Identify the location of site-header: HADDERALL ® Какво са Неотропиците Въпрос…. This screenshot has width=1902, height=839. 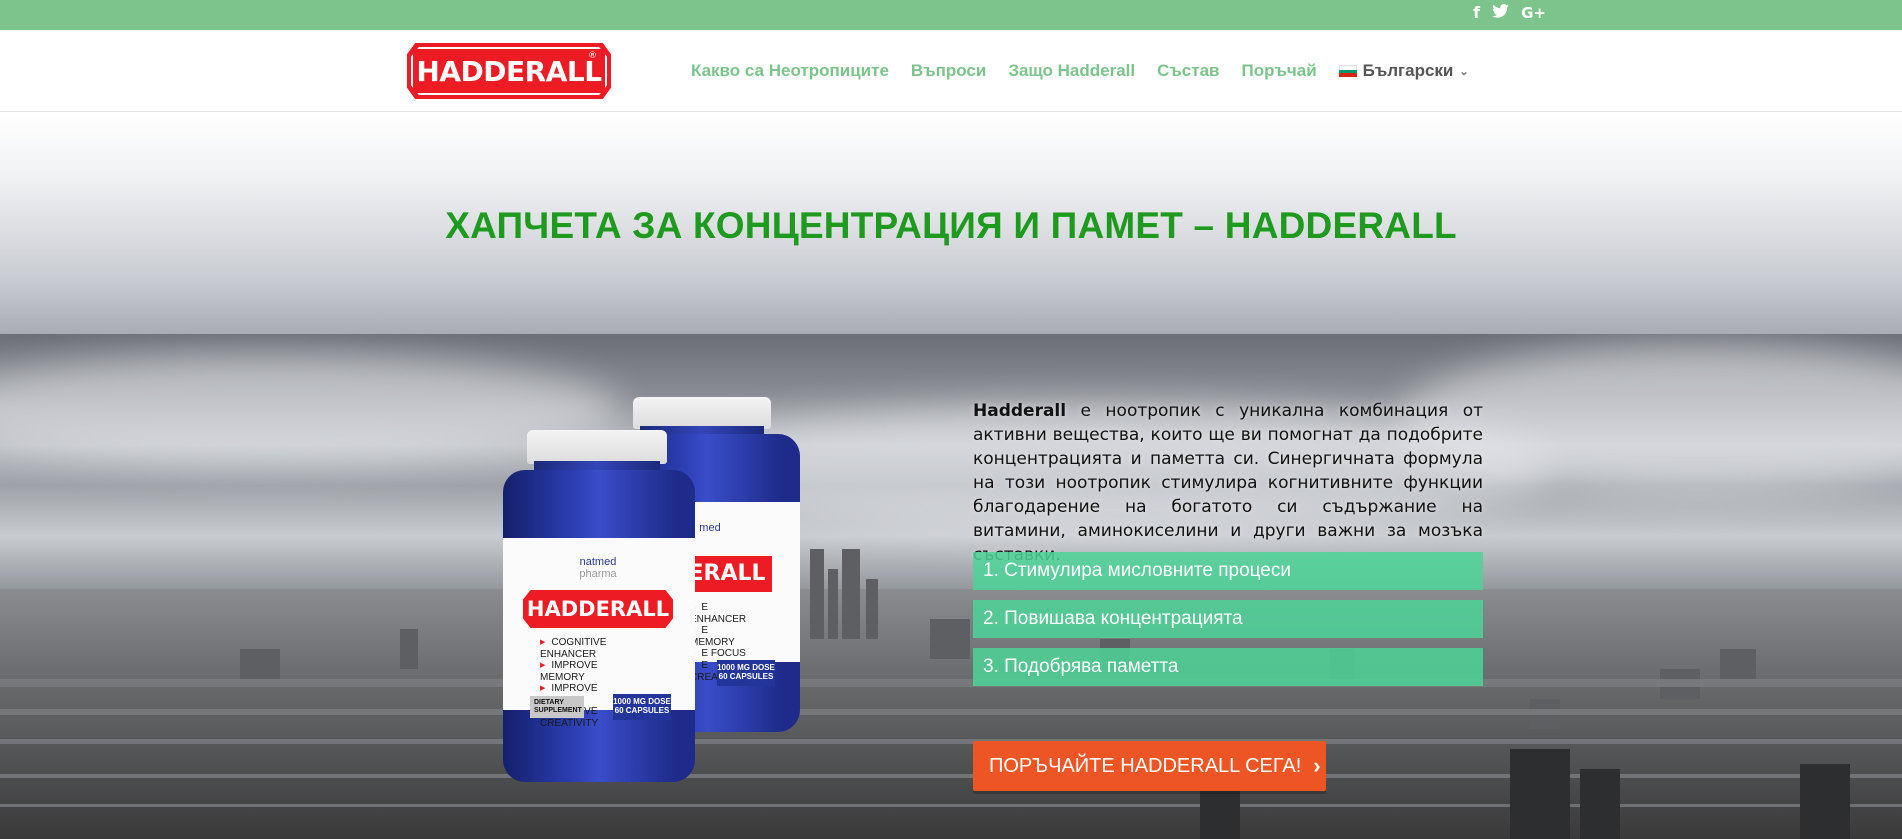
(951, 71).